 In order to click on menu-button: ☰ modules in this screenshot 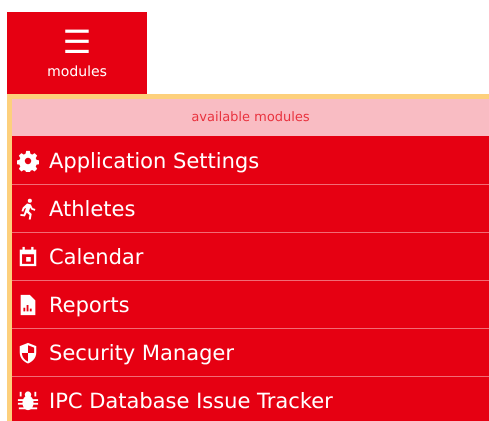, I will do `click(77, 53)`.